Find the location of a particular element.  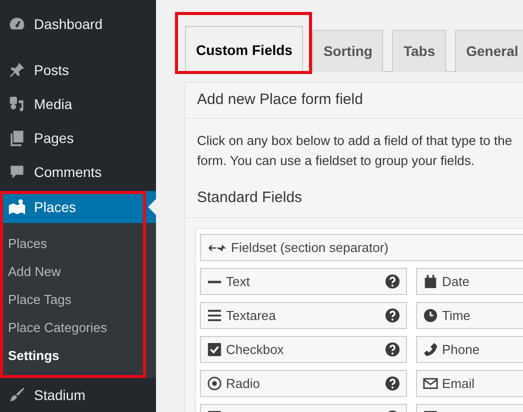

tab: Tabs is located at coordinates (419, 51).